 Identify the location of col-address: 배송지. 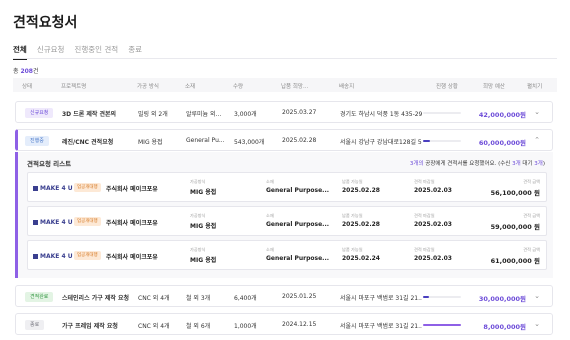
(347, 87).